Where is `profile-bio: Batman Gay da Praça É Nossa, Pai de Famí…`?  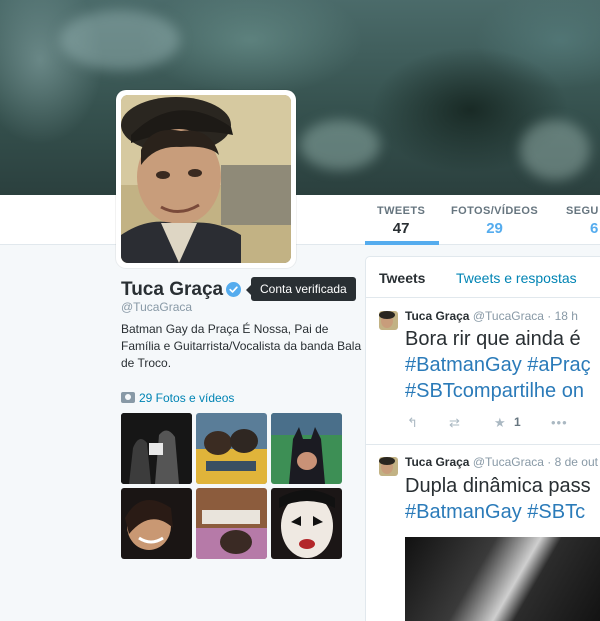
profile-bio: Batman Gay da Praça É Nossa, Pai de Famí… is located at coordinates (241, 346).